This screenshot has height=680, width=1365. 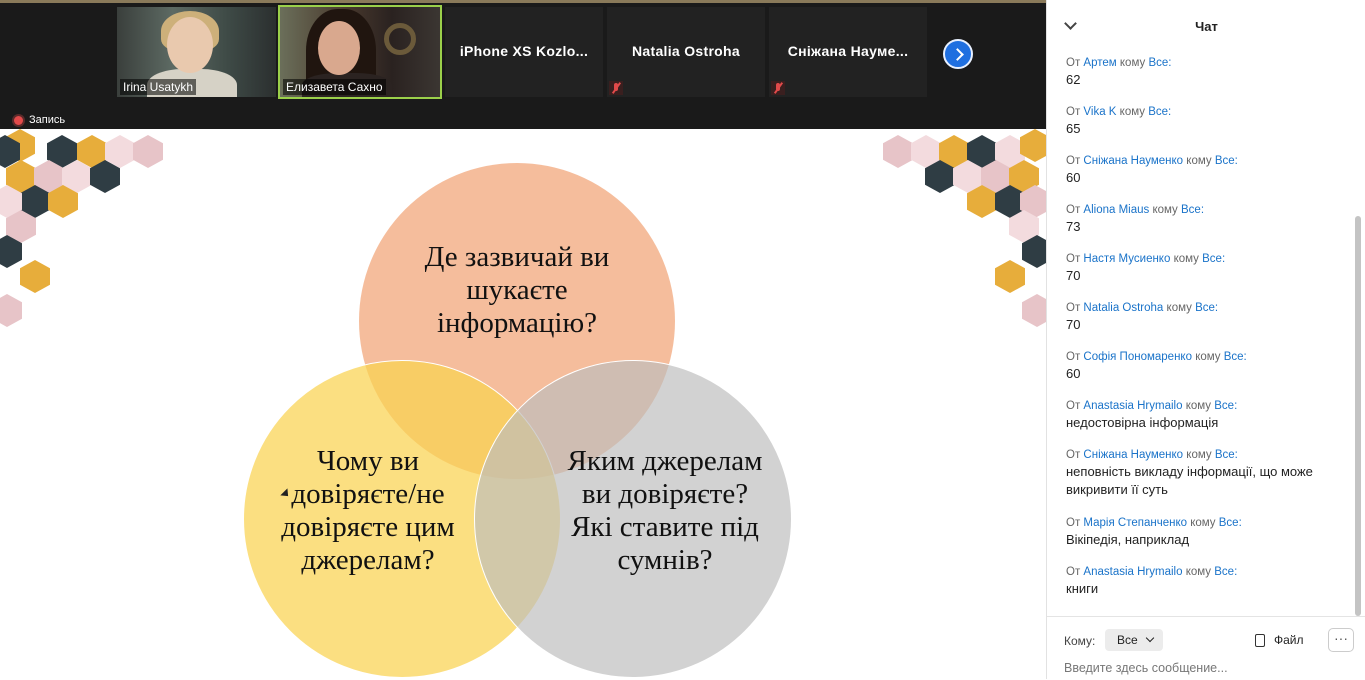 I want to click on next-participants-button, so click(x=958, y=54).